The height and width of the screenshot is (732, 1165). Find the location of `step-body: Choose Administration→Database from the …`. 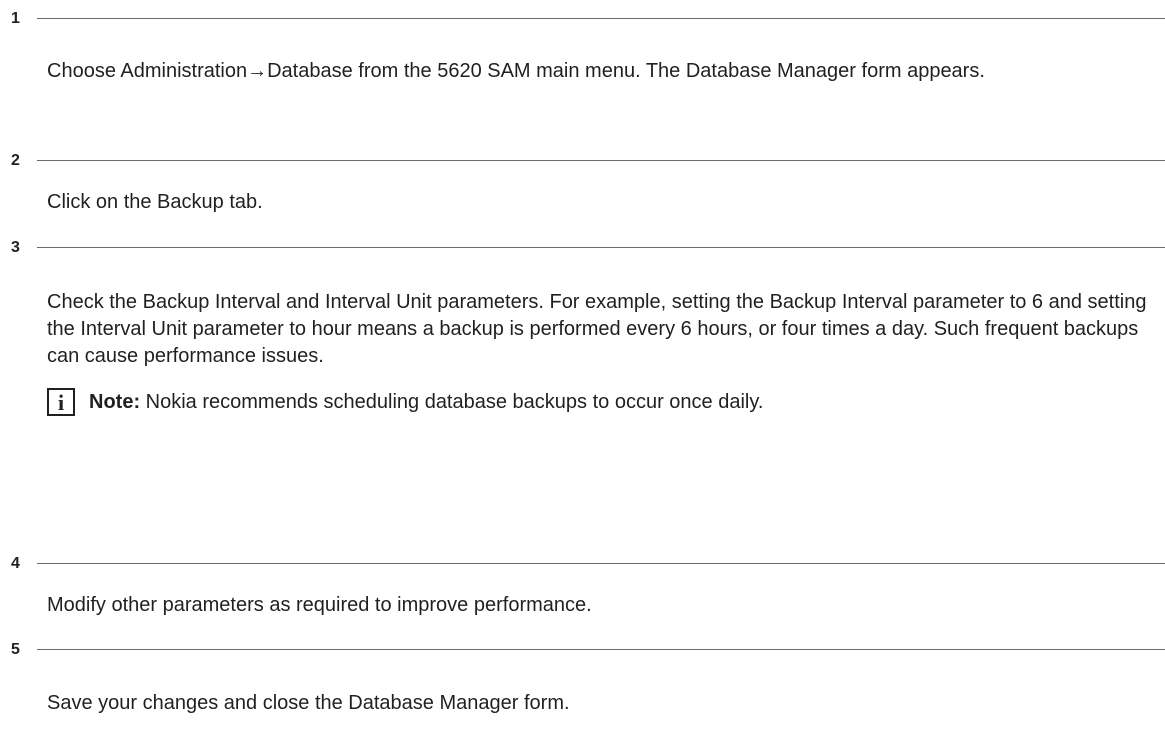

step-body: Choose Administration→Database from the … is located at coordinates (599, 71).